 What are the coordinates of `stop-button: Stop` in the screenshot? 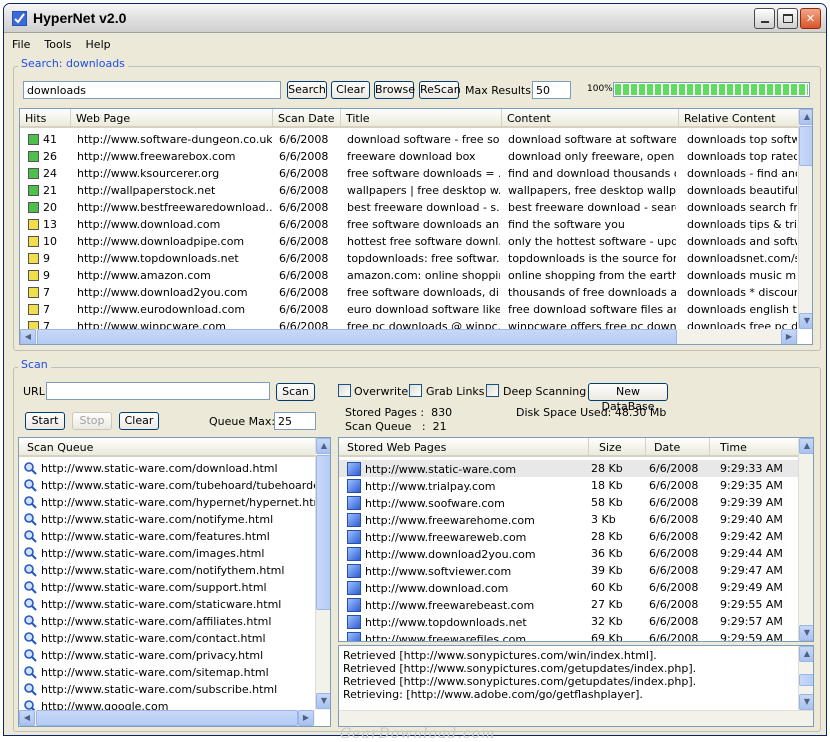 It's located at (92, 421).